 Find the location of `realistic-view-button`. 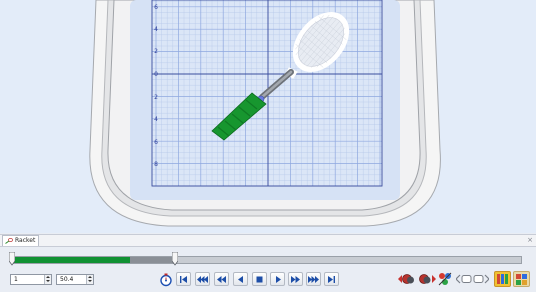

realistic-view-button is located at coordinates (502, 279).